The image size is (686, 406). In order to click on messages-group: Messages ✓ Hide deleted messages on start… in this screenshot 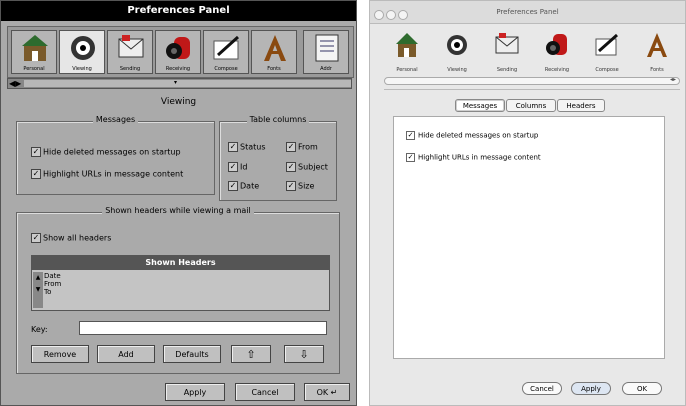, I will do `click(115, 155)`.